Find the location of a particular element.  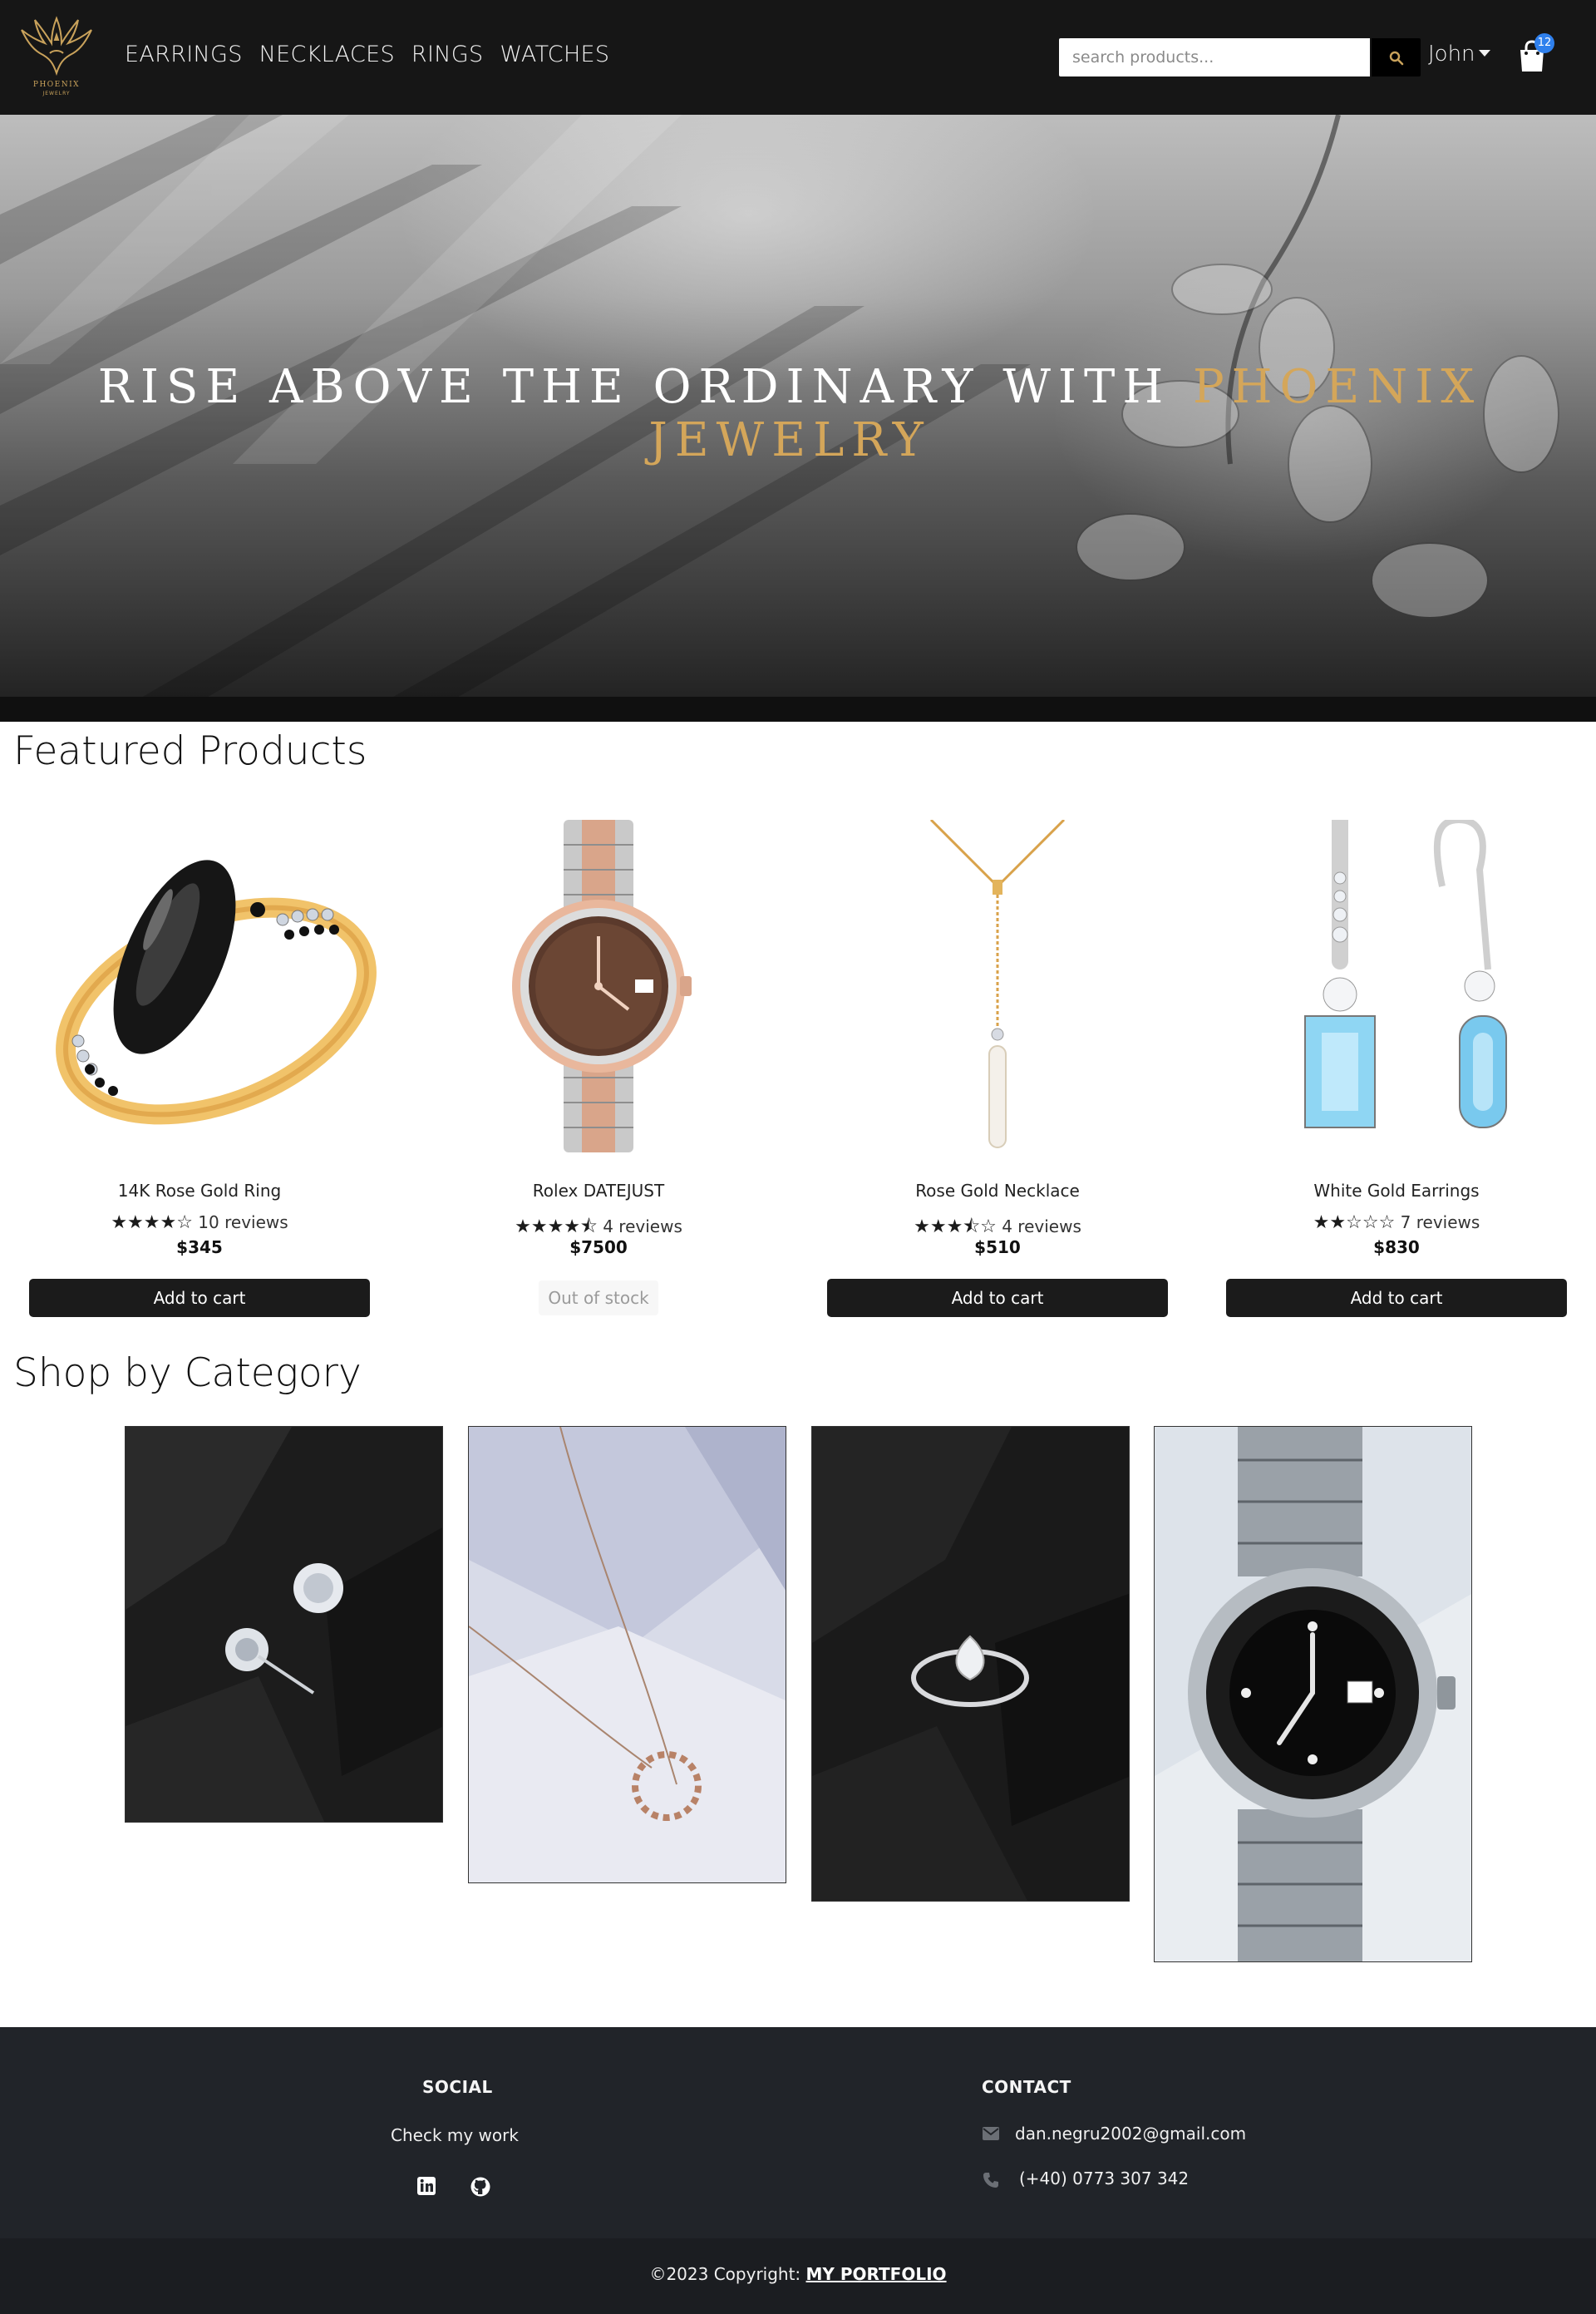

main-nav: EARRINGS NECKLACES RINGS WATCHES is located at coordinates (367, 55).